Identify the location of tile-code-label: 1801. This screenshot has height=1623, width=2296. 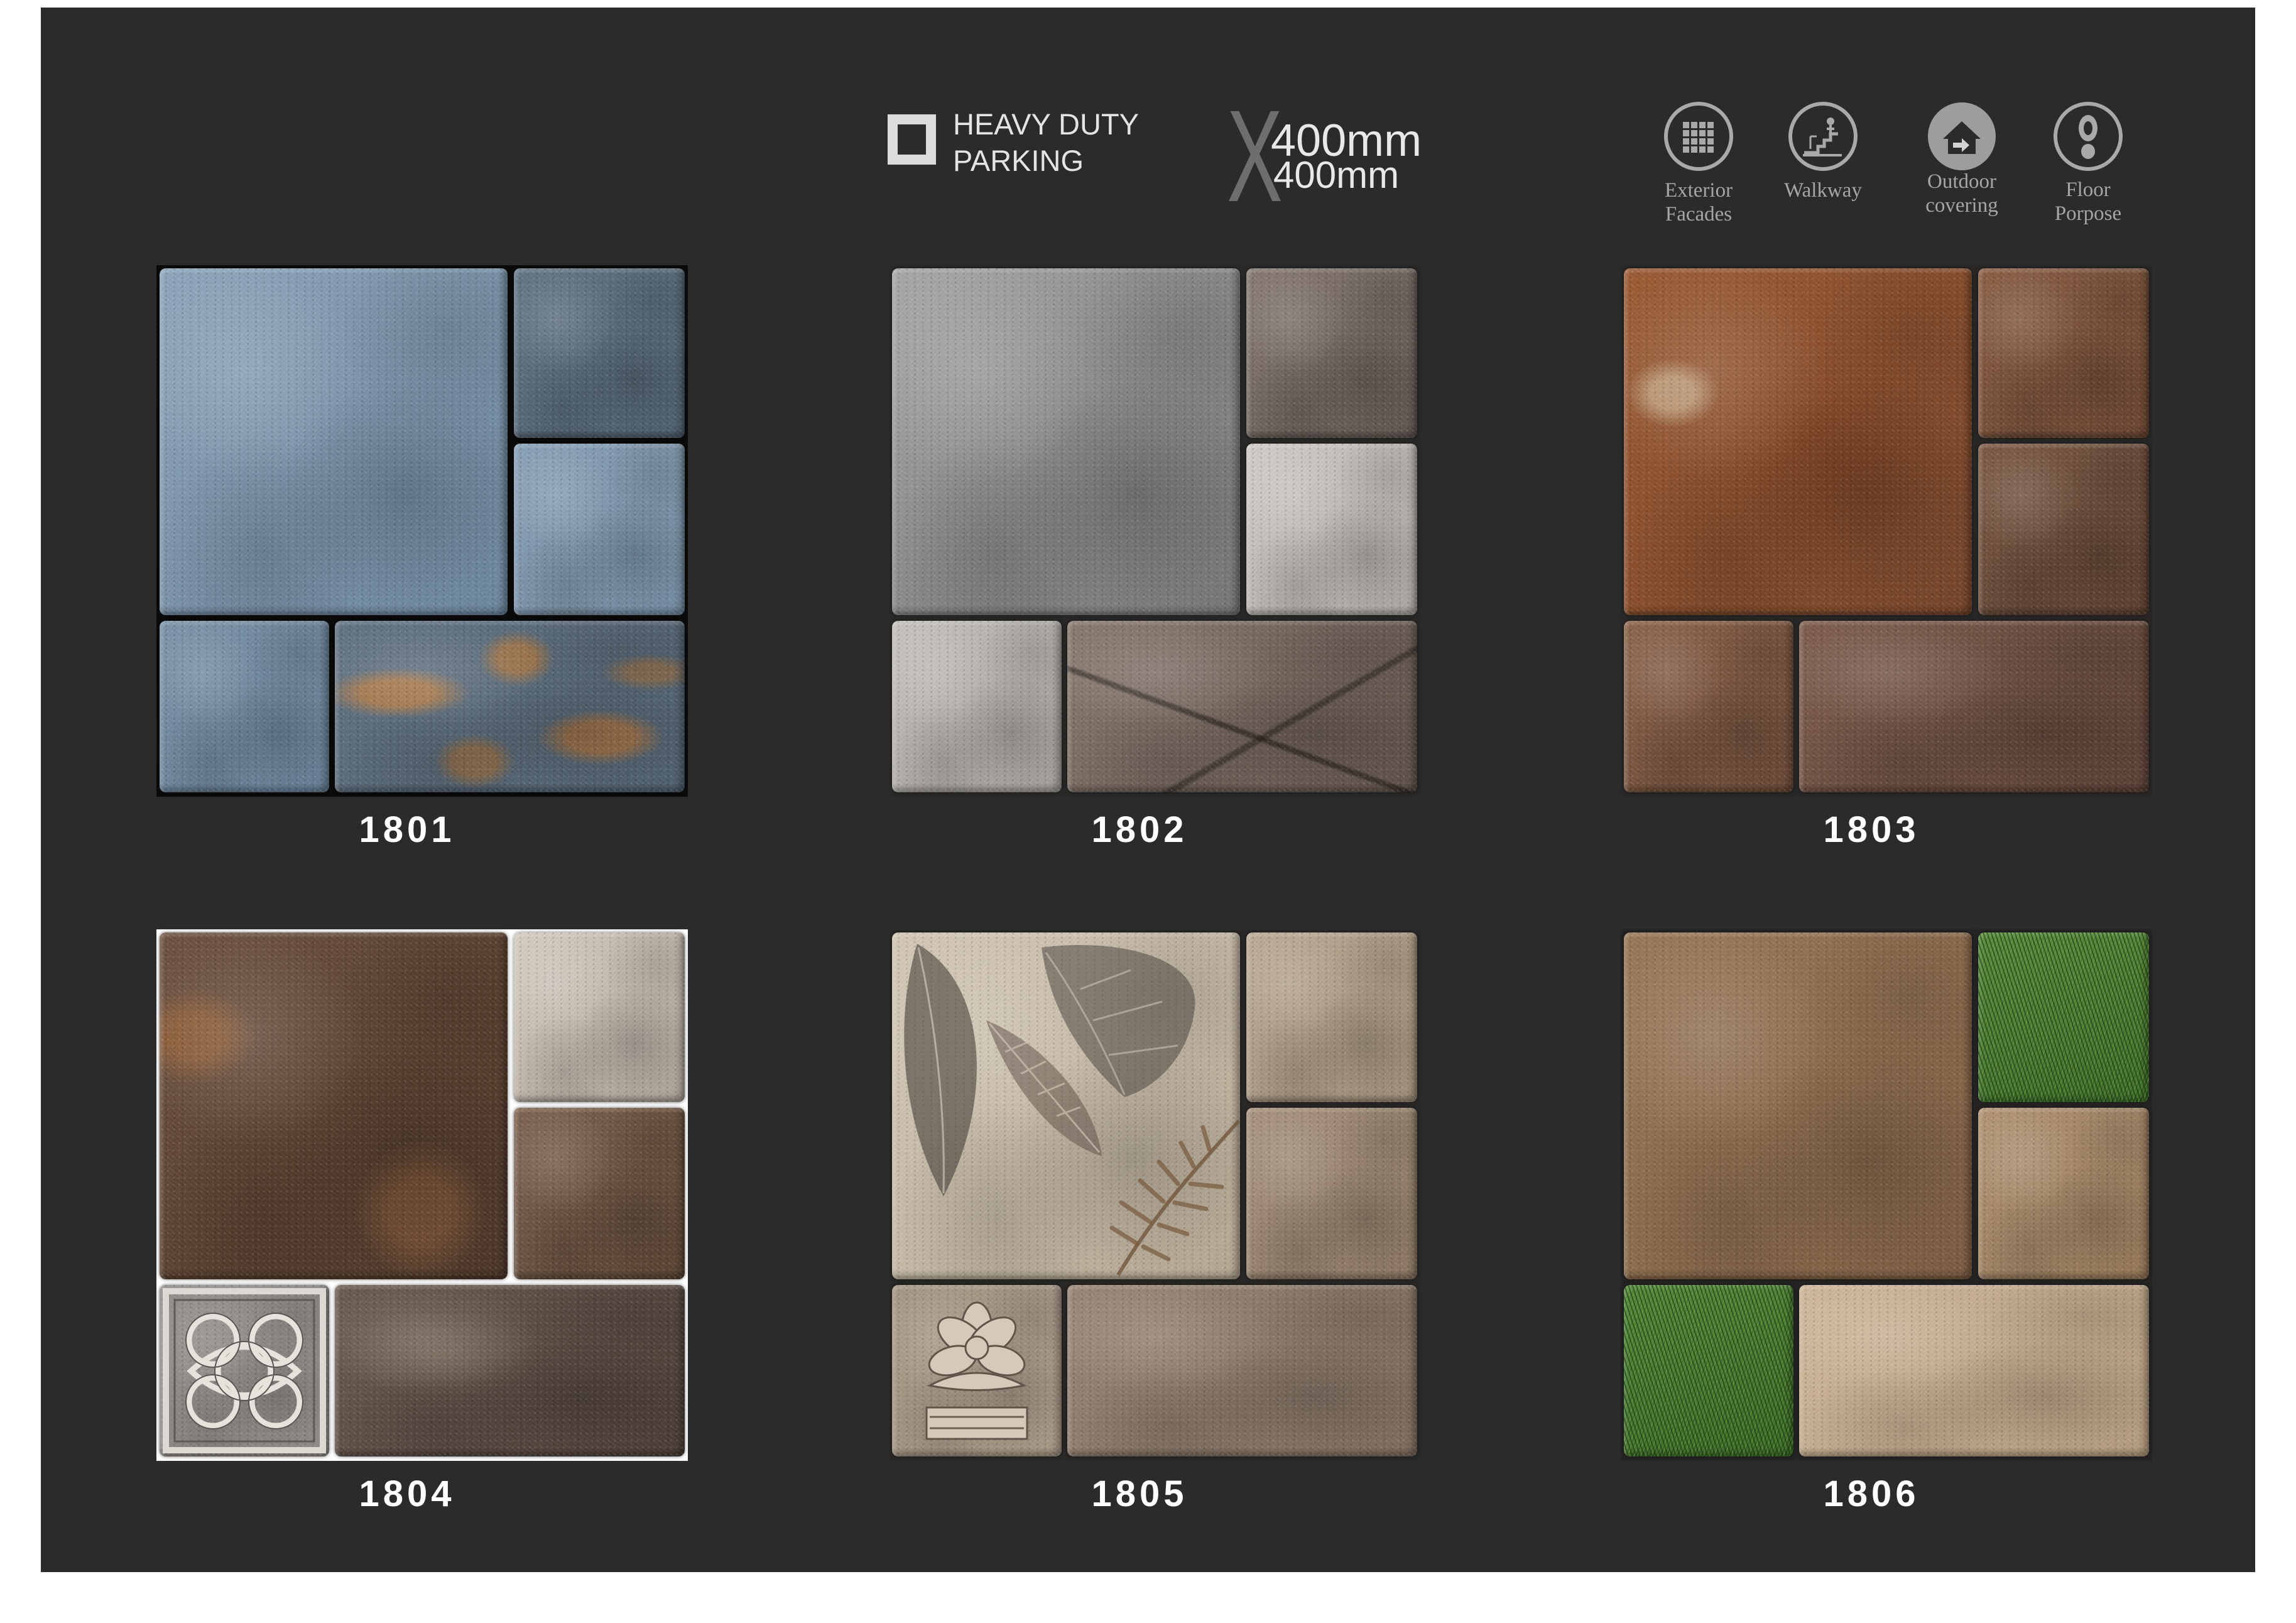
(407, 829).